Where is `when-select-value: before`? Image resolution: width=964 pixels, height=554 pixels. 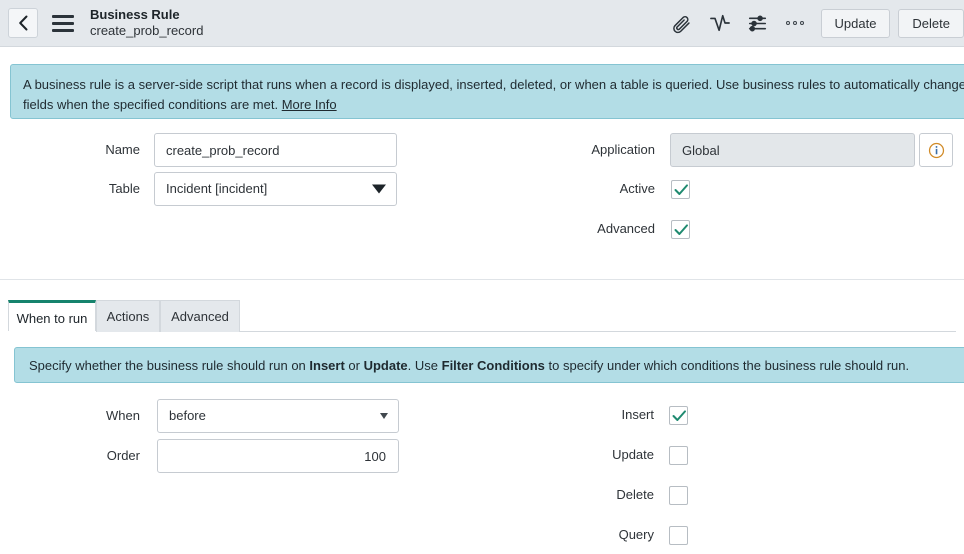
when-select-value: before is located at coordinates (278, 416).